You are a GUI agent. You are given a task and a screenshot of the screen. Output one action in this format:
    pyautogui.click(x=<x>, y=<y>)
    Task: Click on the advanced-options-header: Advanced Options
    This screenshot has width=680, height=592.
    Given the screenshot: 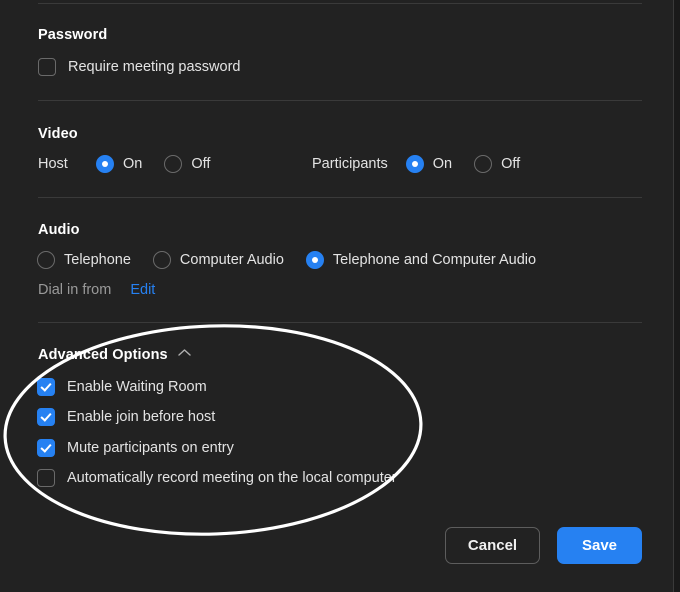 What is the action you would take?
    pyautogui.click(x=114, y=355)
    